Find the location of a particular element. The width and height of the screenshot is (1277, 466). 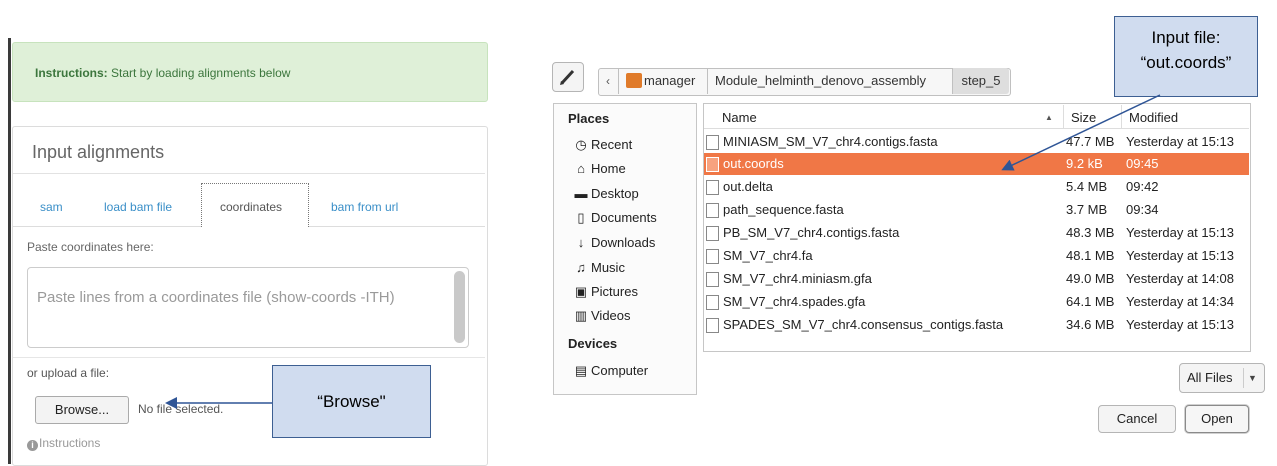

page-edge-bar is located at coordinates (9, 251).